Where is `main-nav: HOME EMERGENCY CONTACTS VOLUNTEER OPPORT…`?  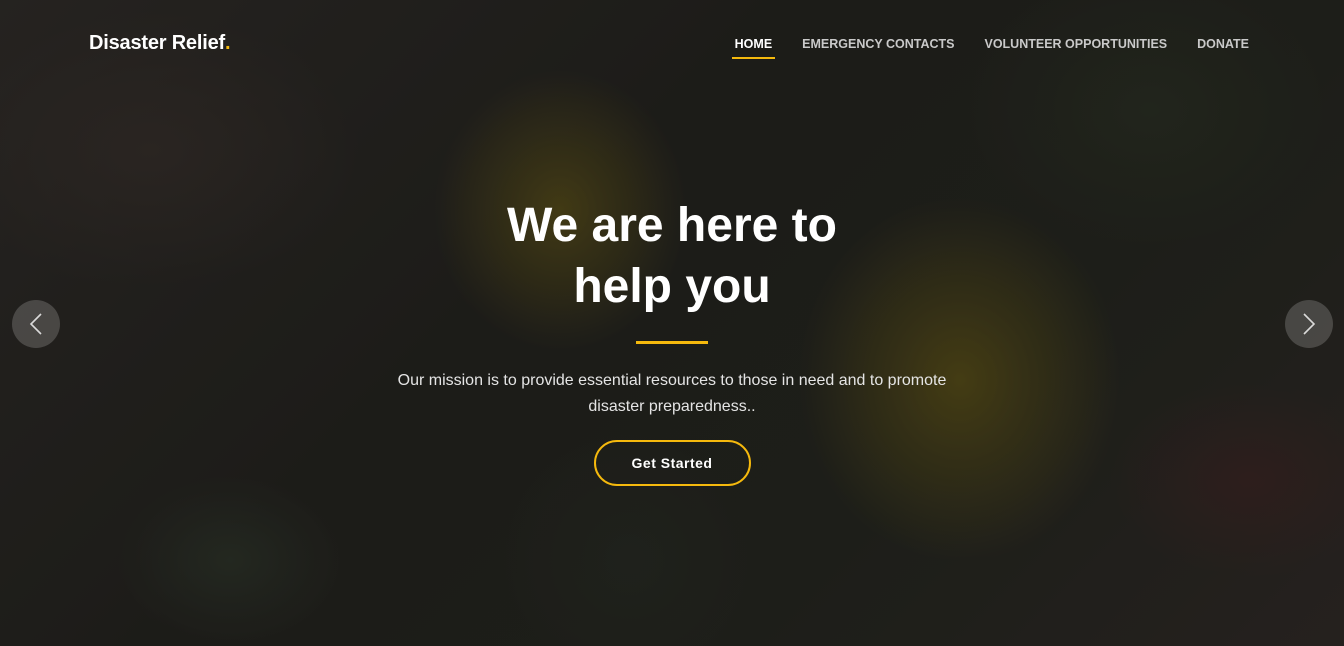
main-nav: HOME EMERGENCY CONTACTS VOLUNTEER OPPORT… is located at coordinates (992, 48).